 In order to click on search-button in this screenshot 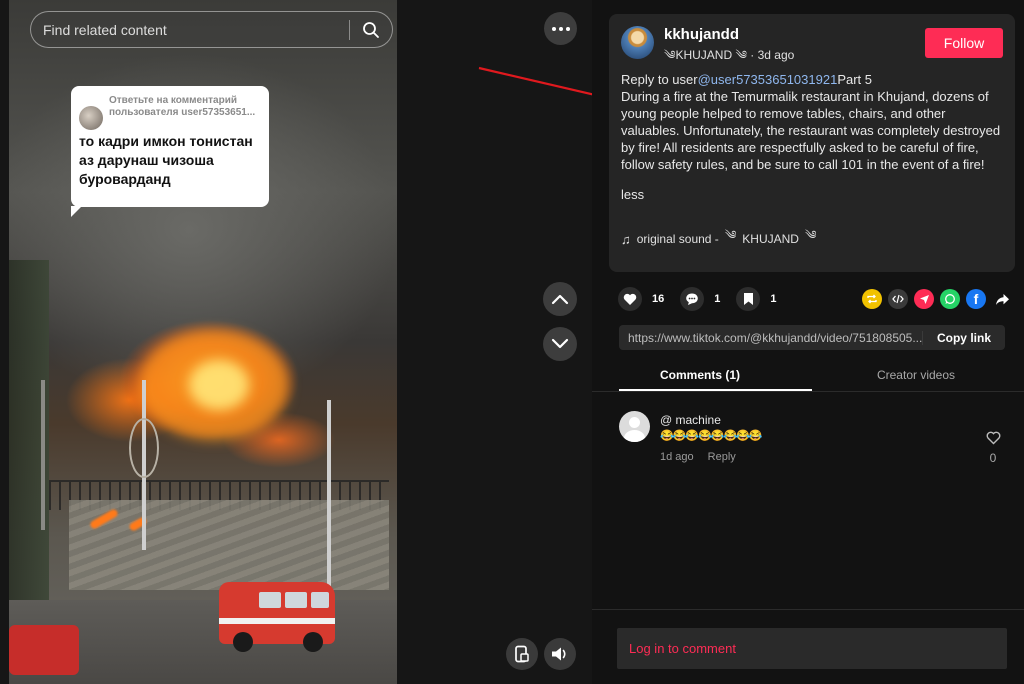, I will do `click(371, 29)`.